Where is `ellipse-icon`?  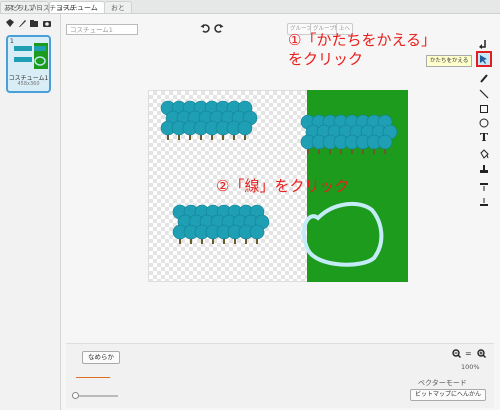 ellipse-icon is located at coordinates (484, 122).